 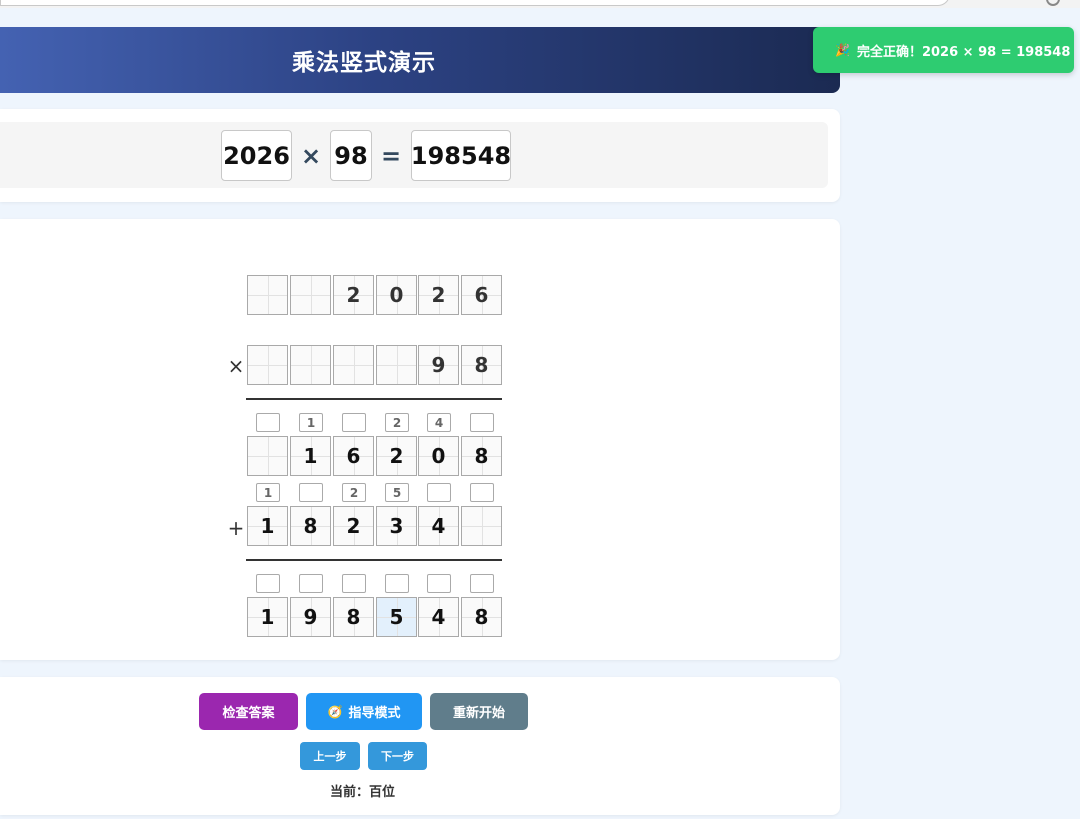 I want to click on multiplicand-cell: 6, so click(x=481, y=295).